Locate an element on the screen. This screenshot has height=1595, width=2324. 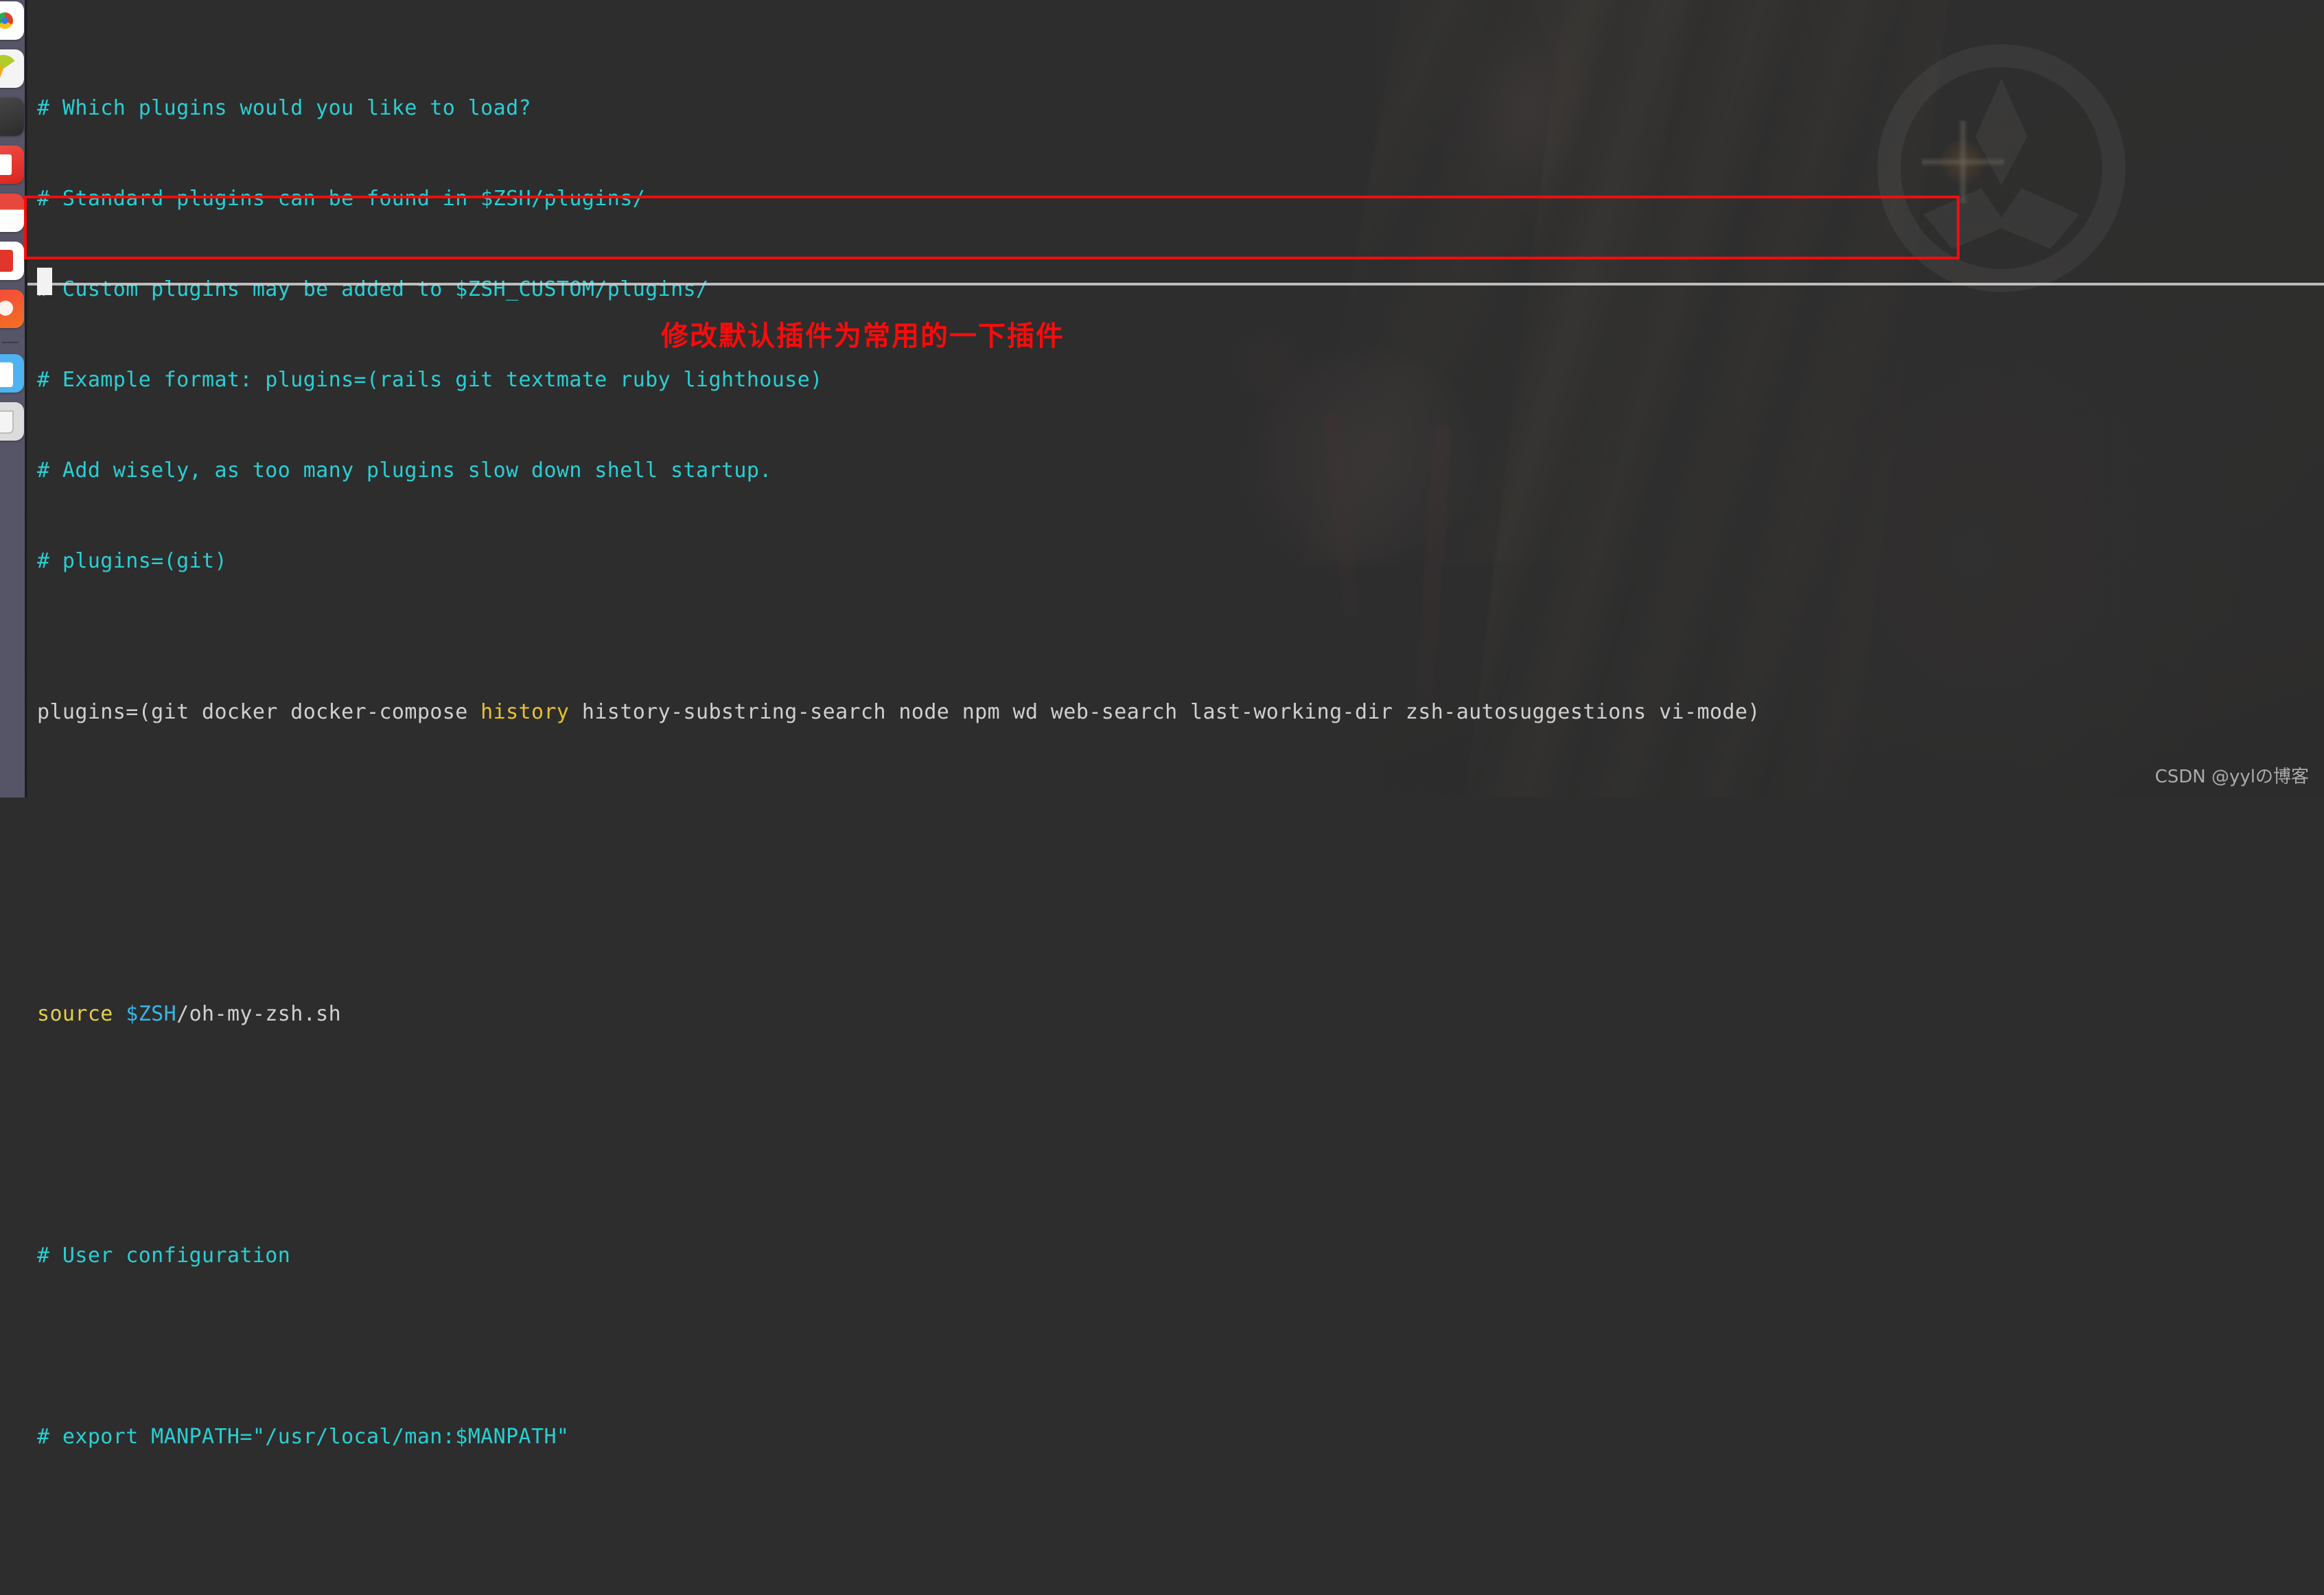
dock-icon-orange-app is located at coordinates (12, 309).